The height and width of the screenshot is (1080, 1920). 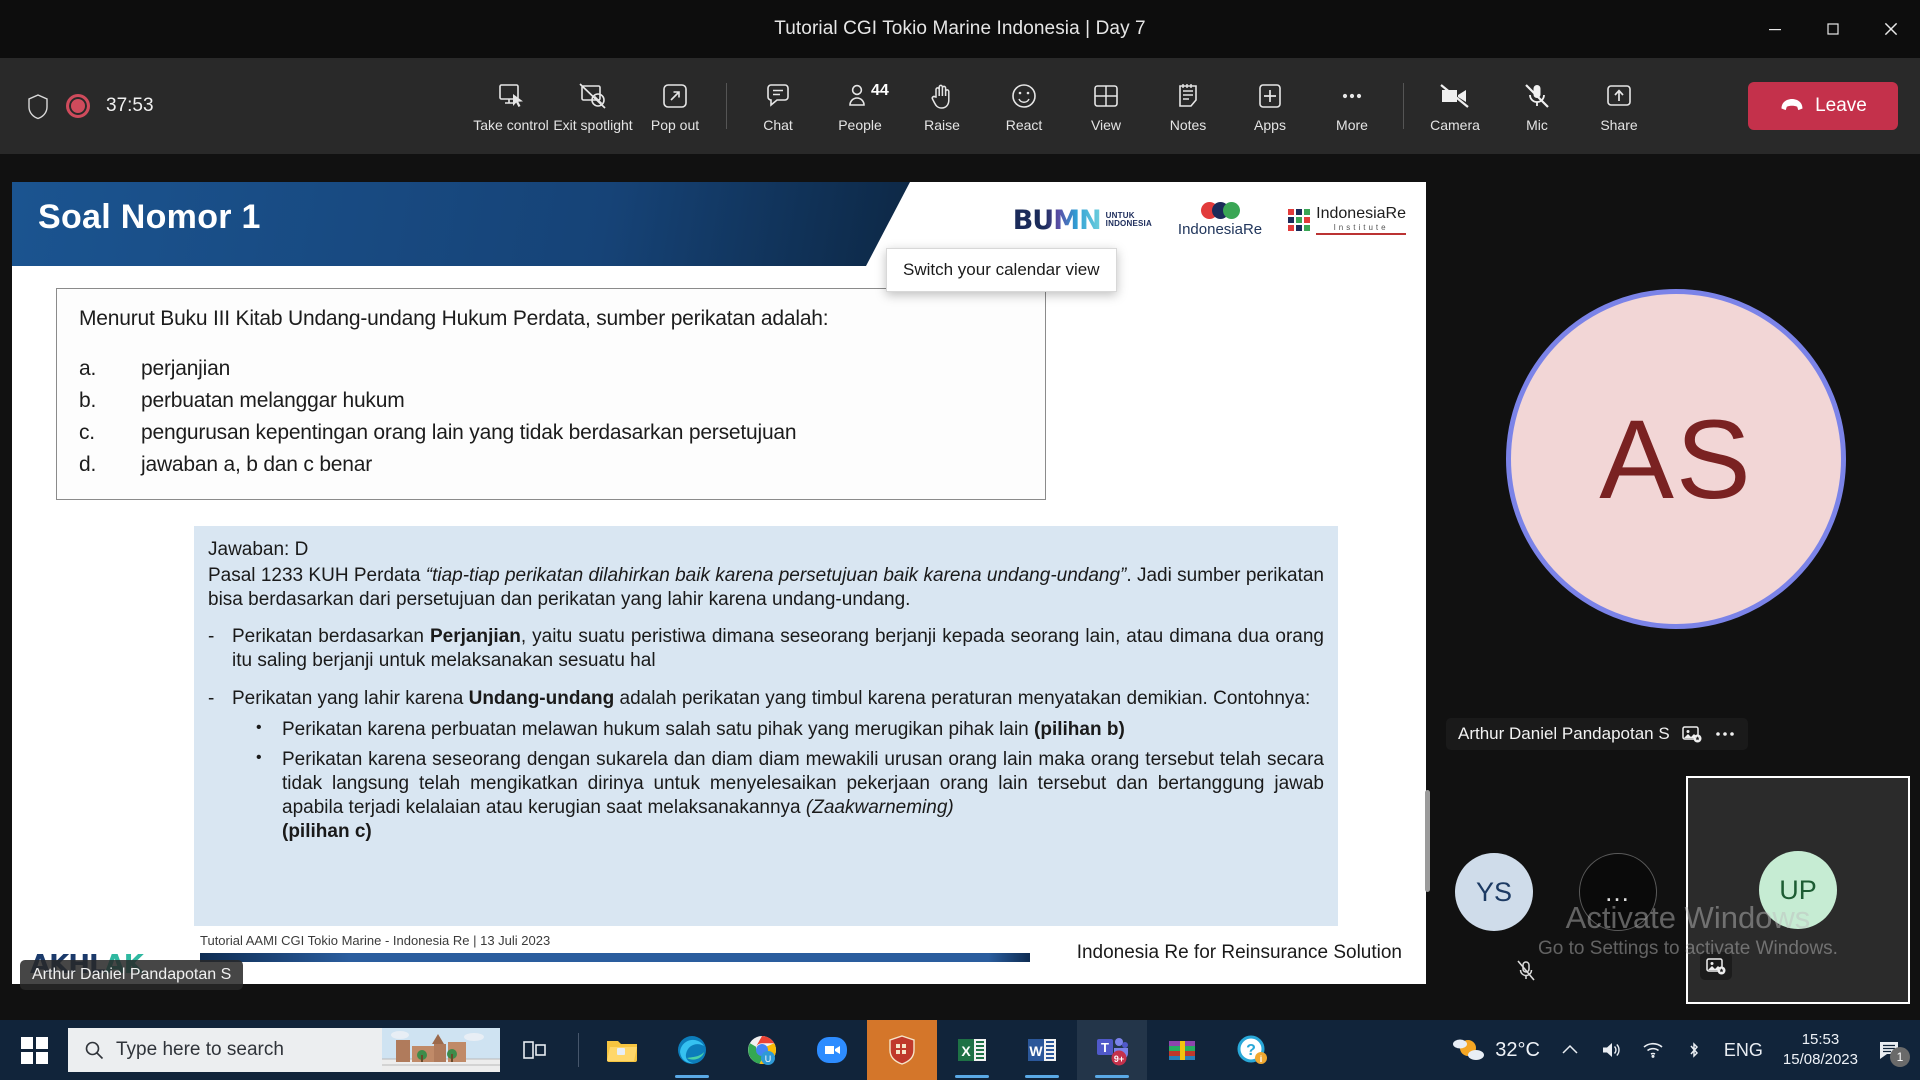 I want to click on more-icon, so click(x=1352, y=96).